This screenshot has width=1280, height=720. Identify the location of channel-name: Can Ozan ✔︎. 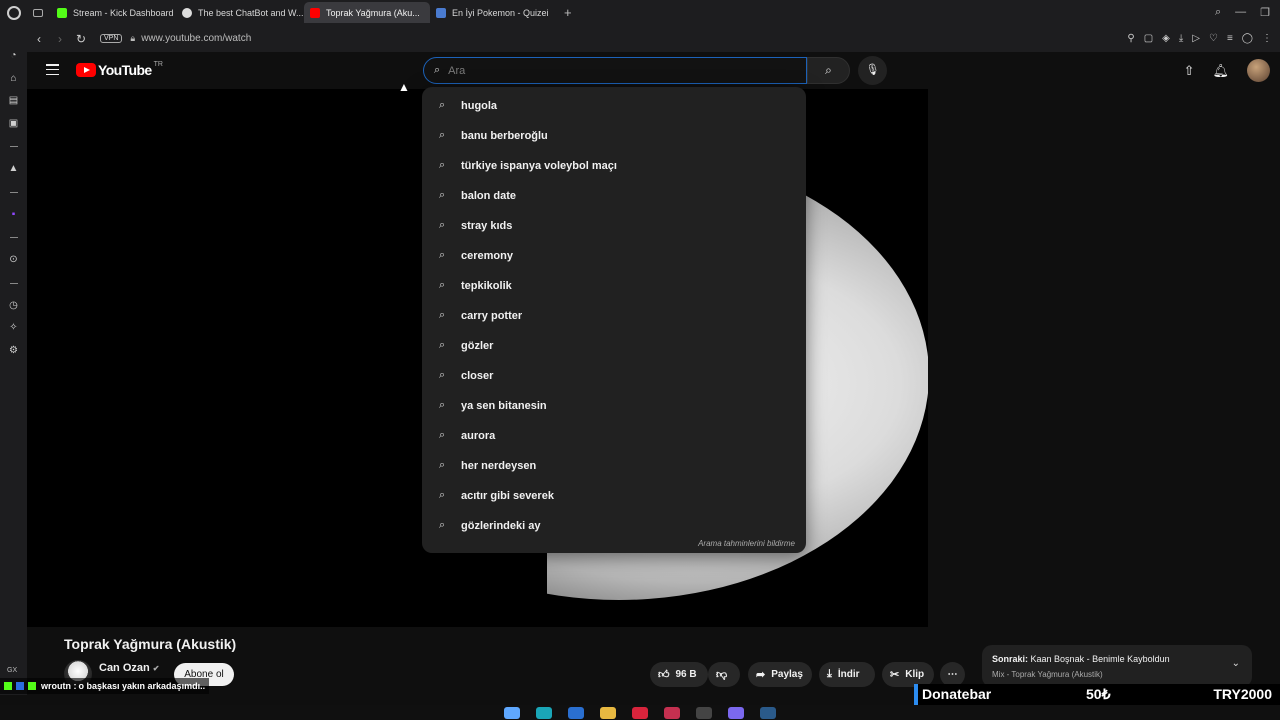
(129, 668).